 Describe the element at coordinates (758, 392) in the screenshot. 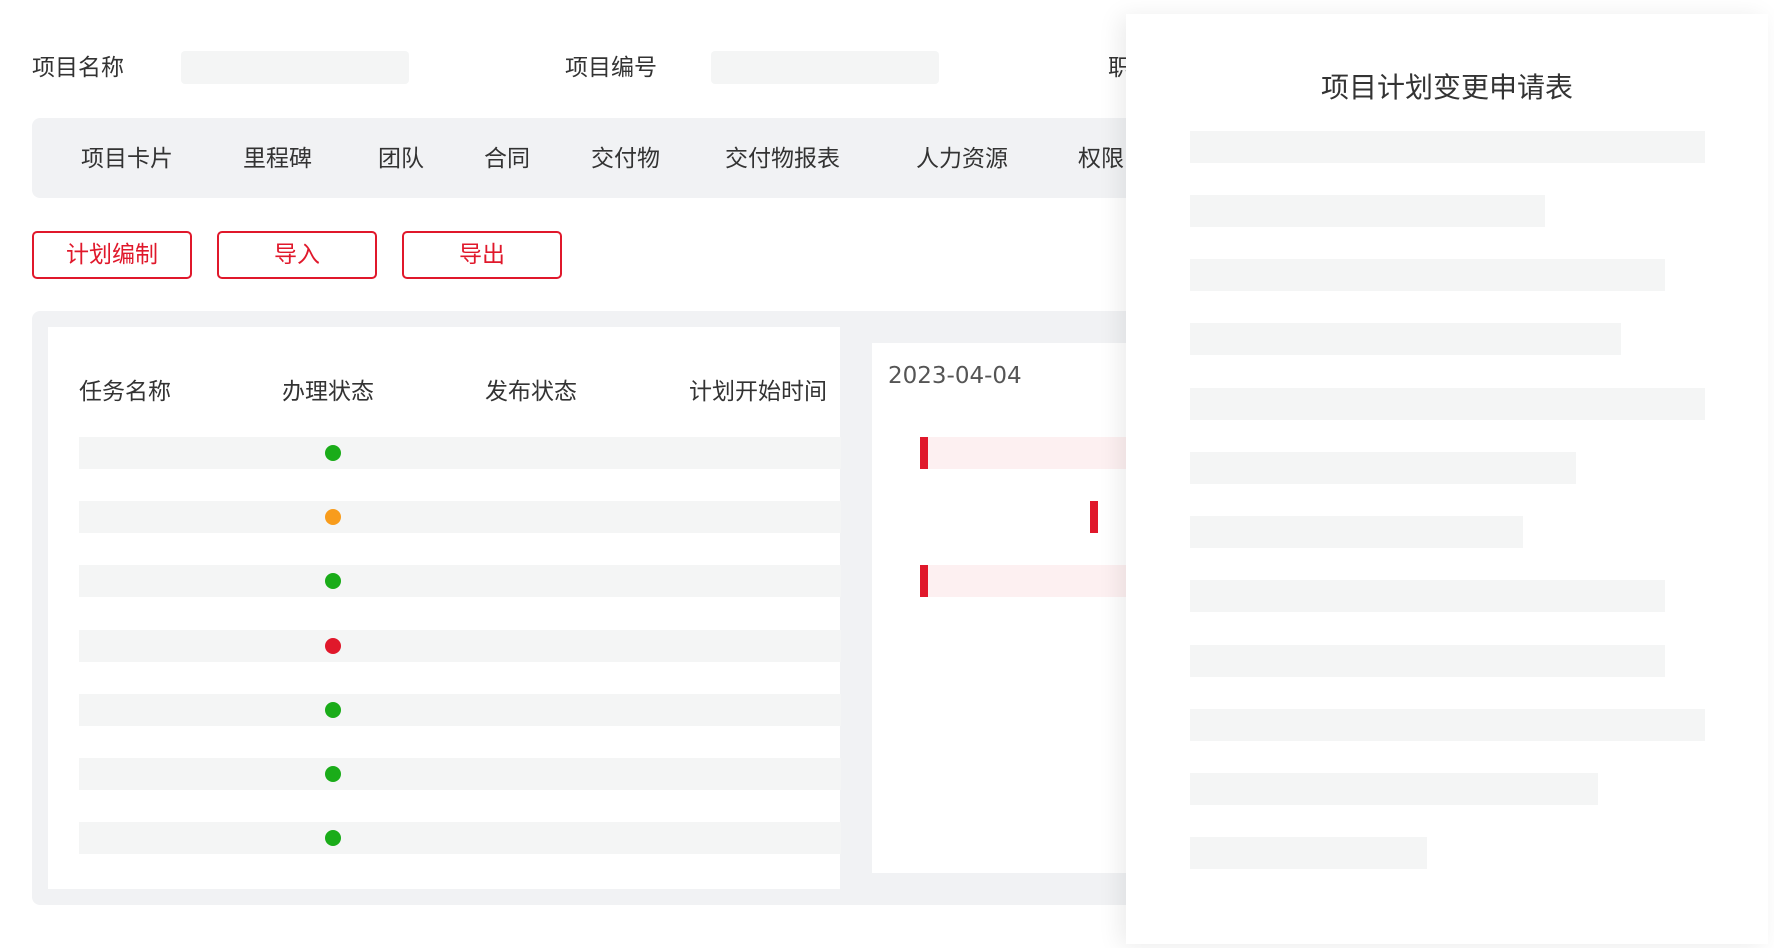

I see `column-header-plan-start-time: 计划开始时间` at that location.